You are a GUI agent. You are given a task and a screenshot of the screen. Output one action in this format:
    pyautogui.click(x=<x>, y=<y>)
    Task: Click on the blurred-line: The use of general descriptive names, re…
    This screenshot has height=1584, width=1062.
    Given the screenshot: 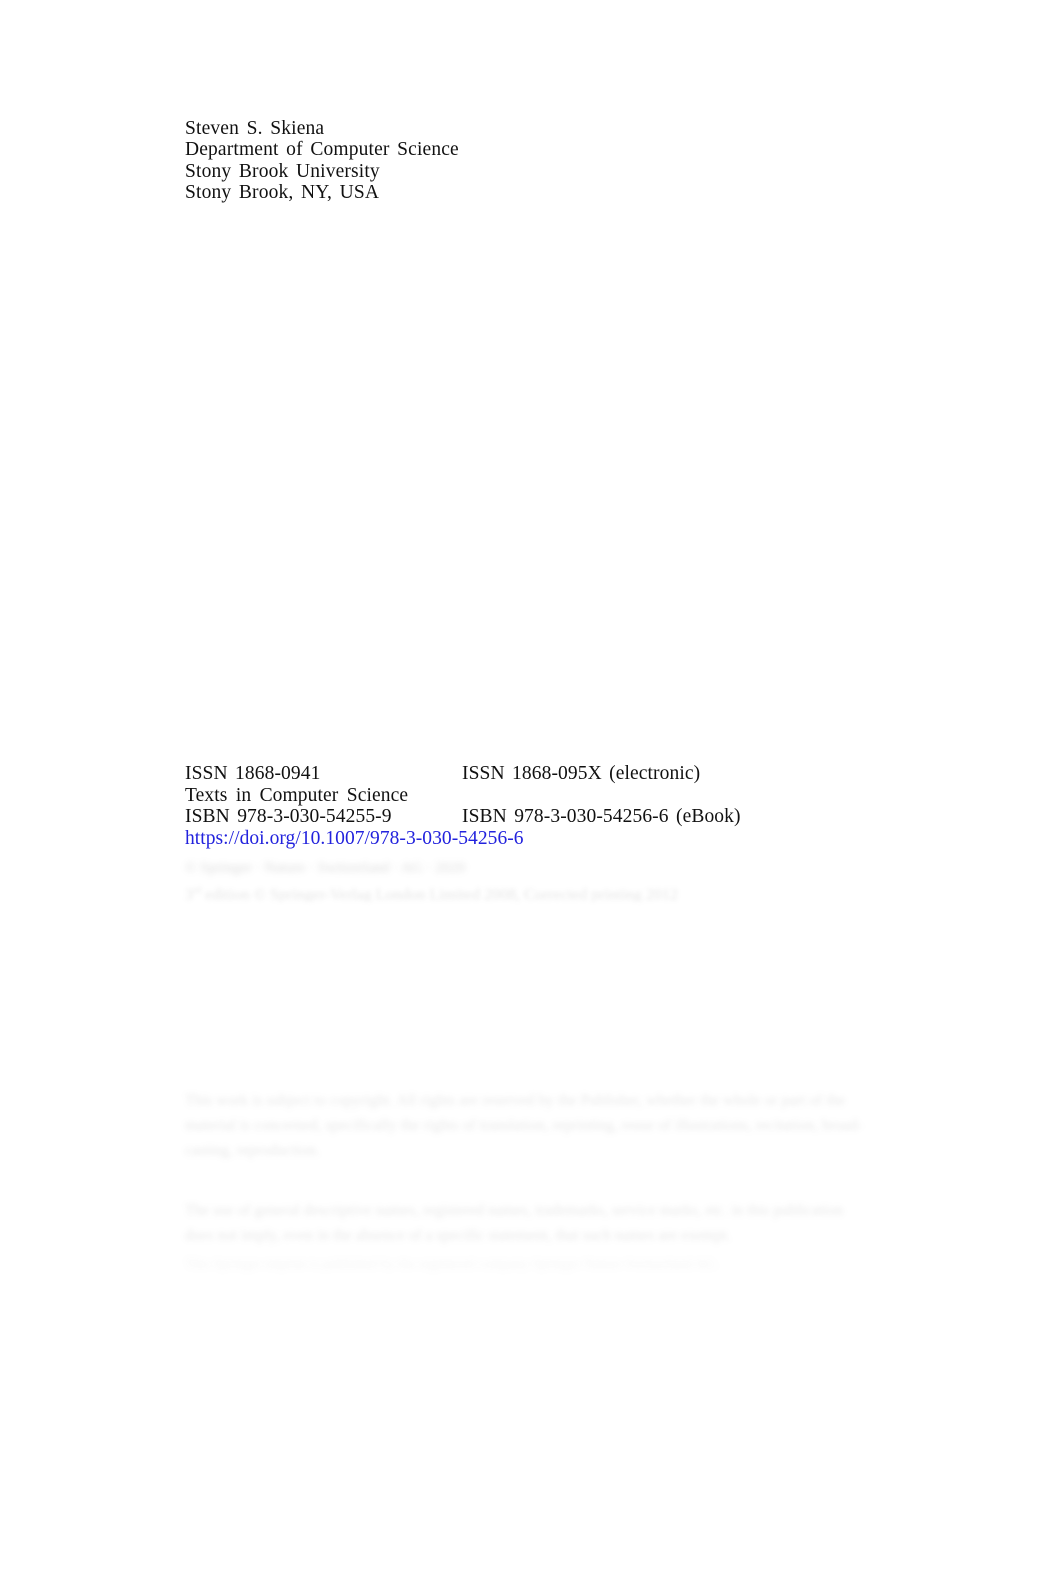 What is the action you would take?
    pyautogui.click(x=514, y=1210)
    